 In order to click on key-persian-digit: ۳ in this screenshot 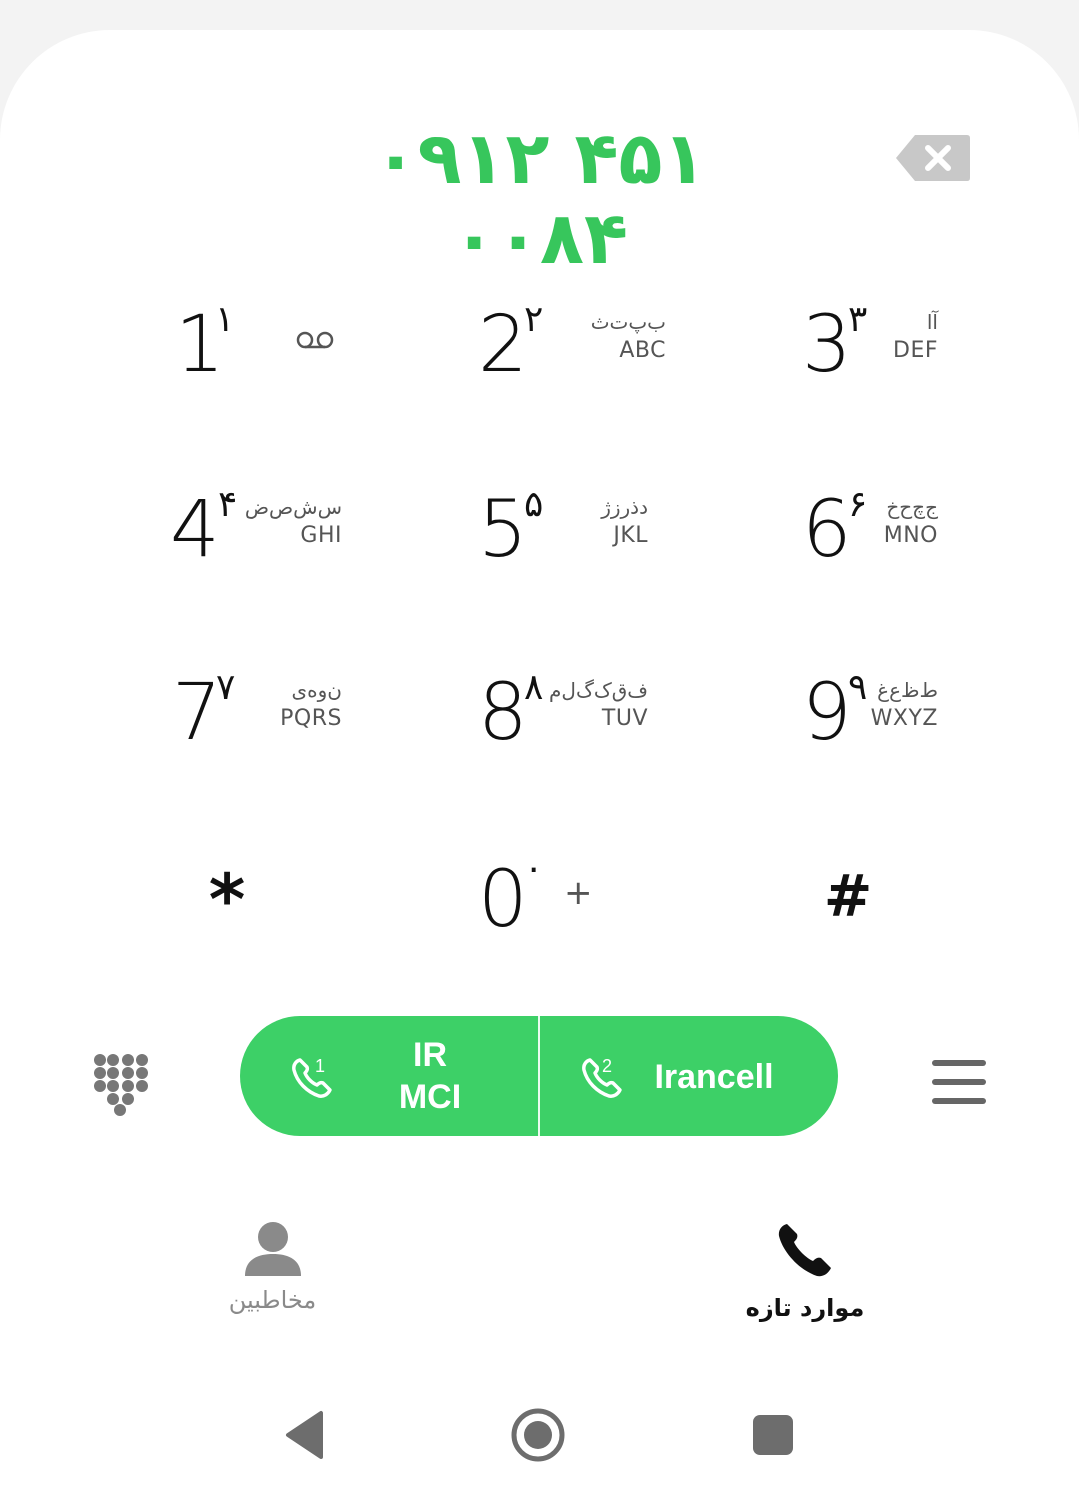, I will do `click(858, 319)`.